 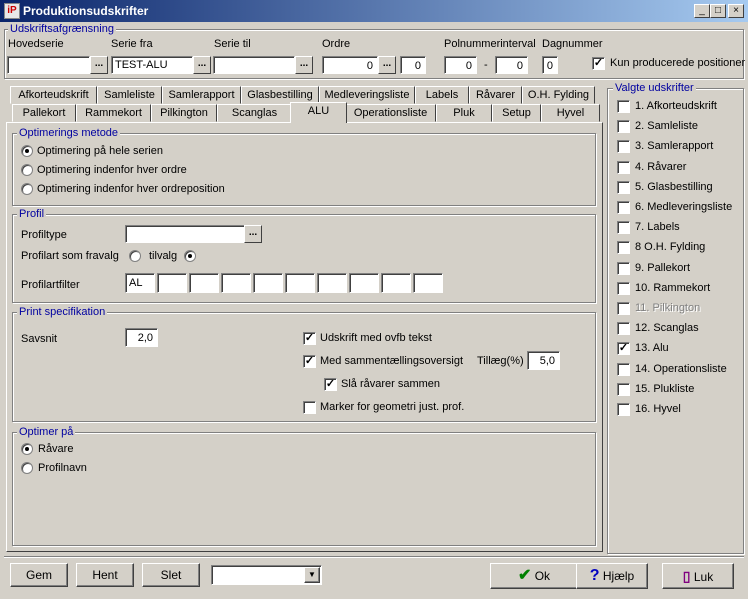 I want to click on slaa-raavarer-checkbox: ✓, so click(x=330, y=384).